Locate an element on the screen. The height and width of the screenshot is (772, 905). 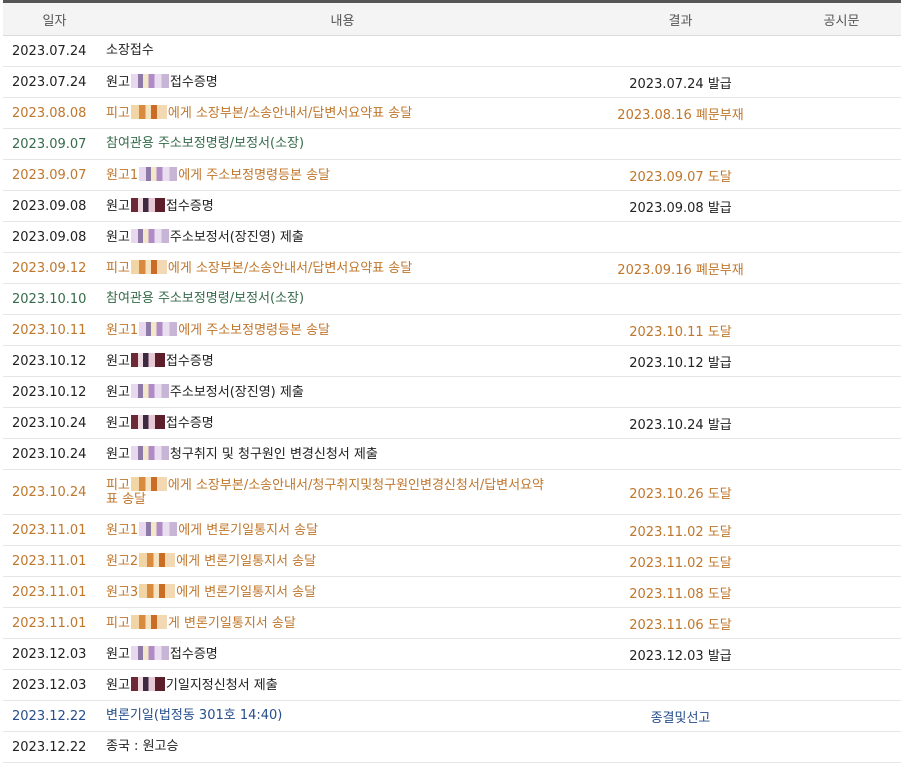
column-header-notice: 공시문 is located at coordinates (841, 18).